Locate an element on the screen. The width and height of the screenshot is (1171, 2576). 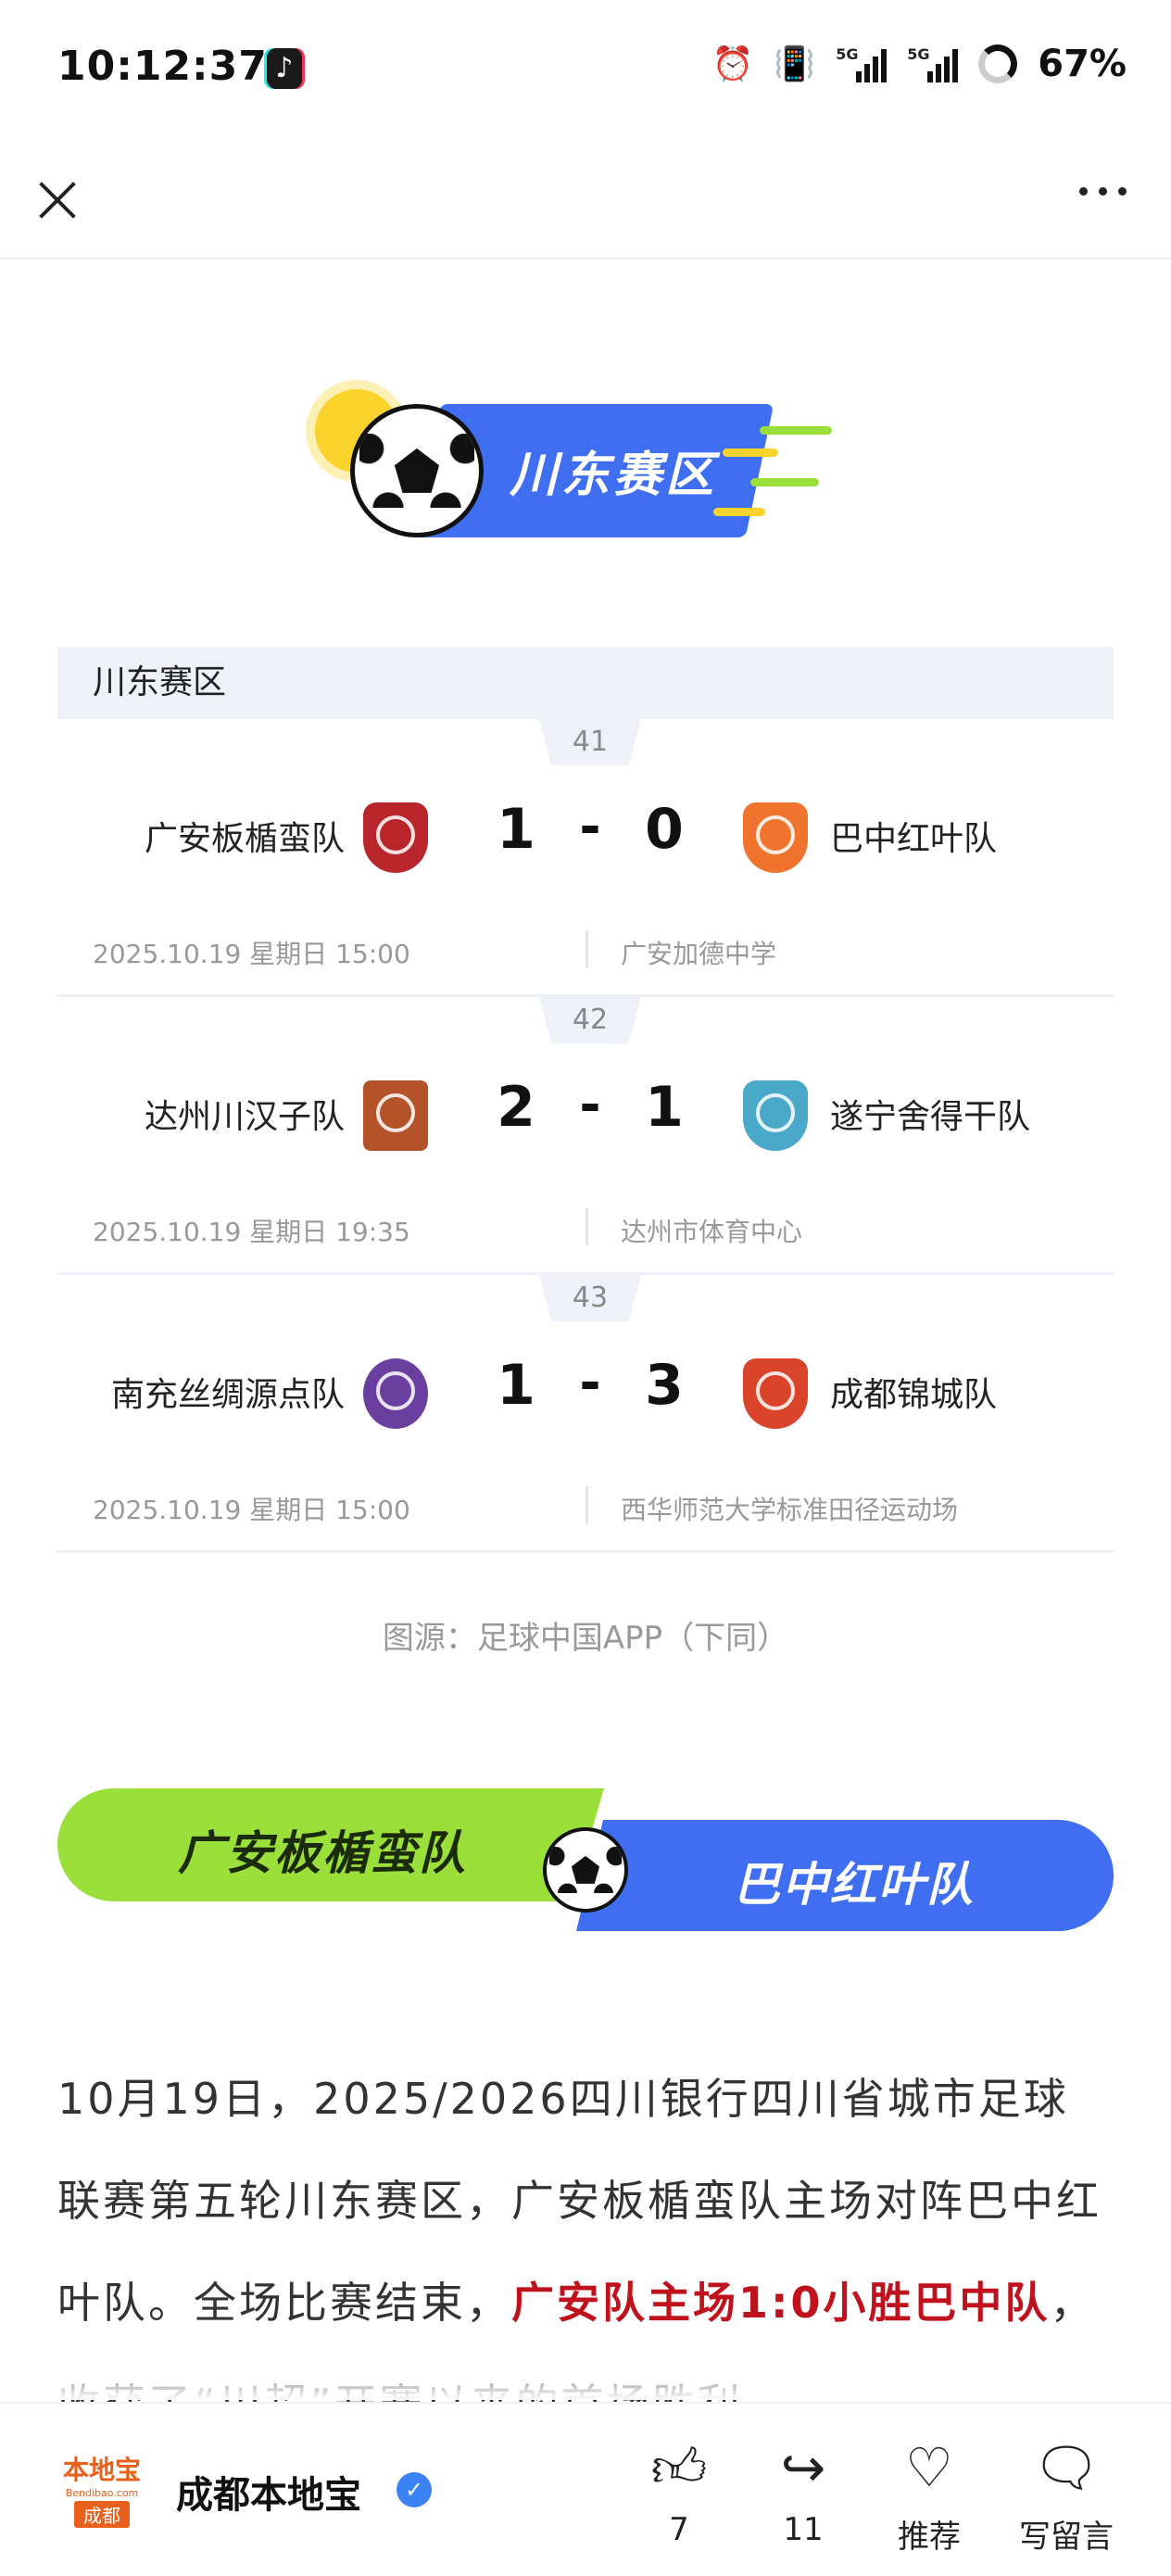
battery-icon is located at coordinates (998, 64).